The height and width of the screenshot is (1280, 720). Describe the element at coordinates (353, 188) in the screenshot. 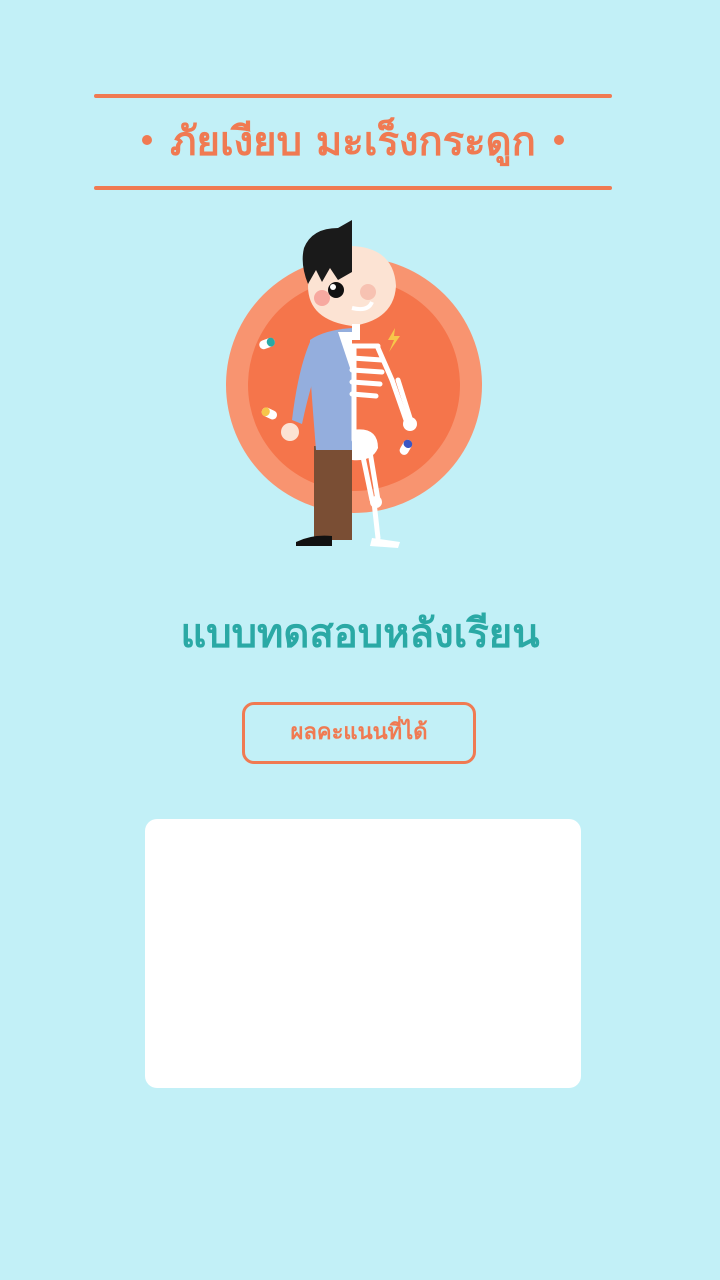

I see `header-bottom-rule` at that location.